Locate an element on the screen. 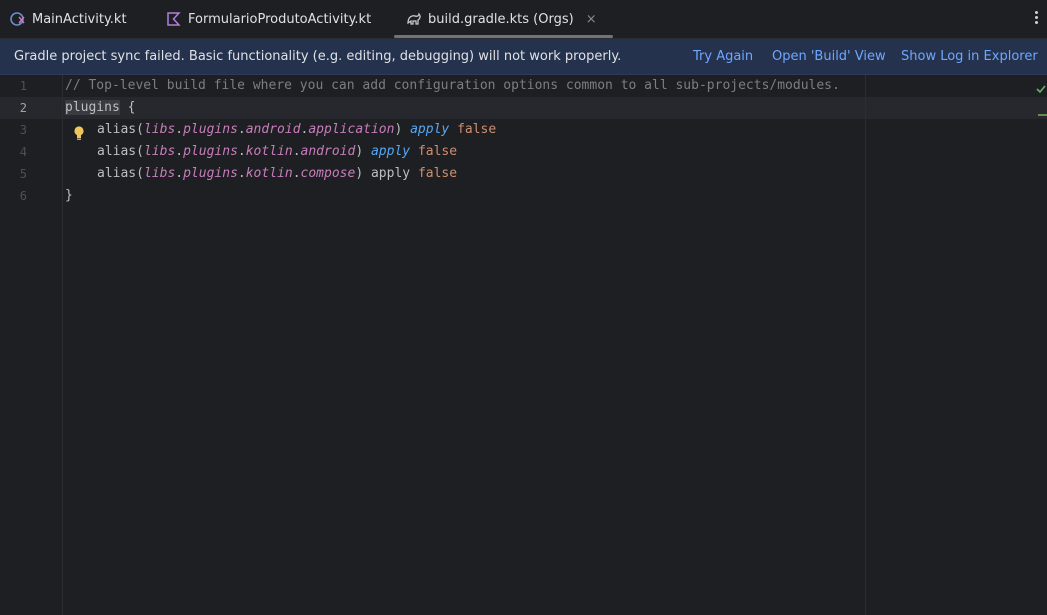 Image resolution: width=1047 pixels, height=615 pixels. kotlin-file-icon is located at coordinates (174, 19).